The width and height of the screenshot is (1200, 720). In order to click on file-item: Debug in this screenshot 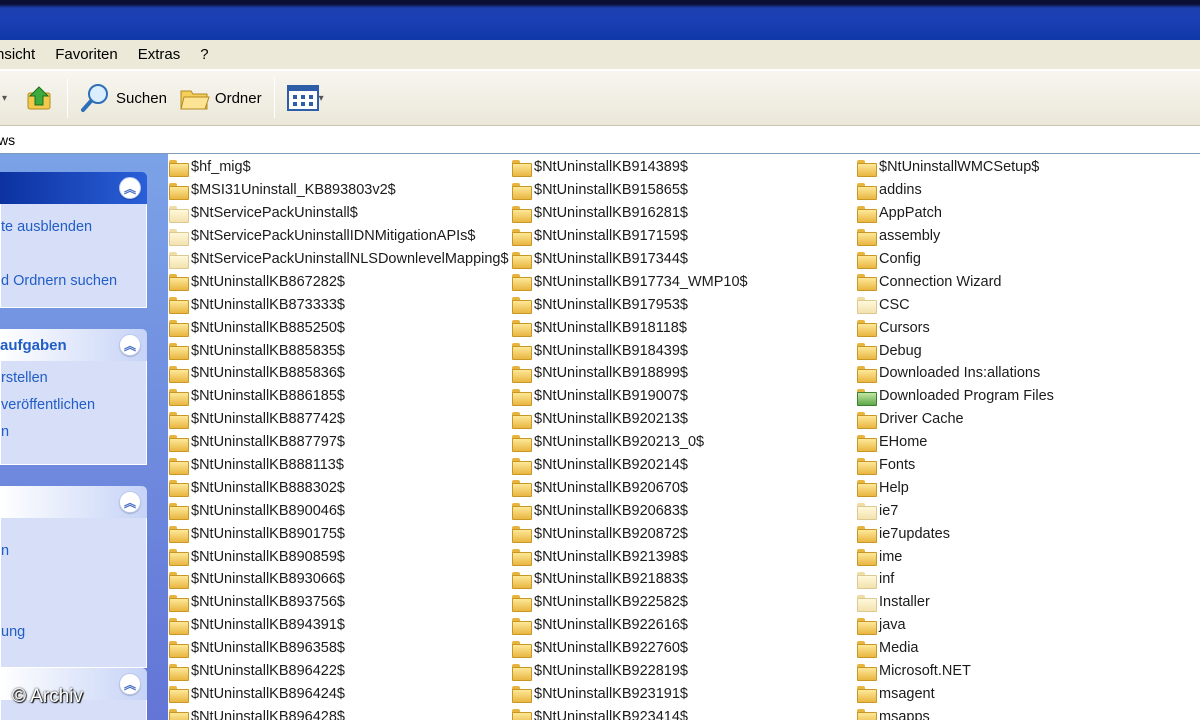, I will do `click(955, 350)`.